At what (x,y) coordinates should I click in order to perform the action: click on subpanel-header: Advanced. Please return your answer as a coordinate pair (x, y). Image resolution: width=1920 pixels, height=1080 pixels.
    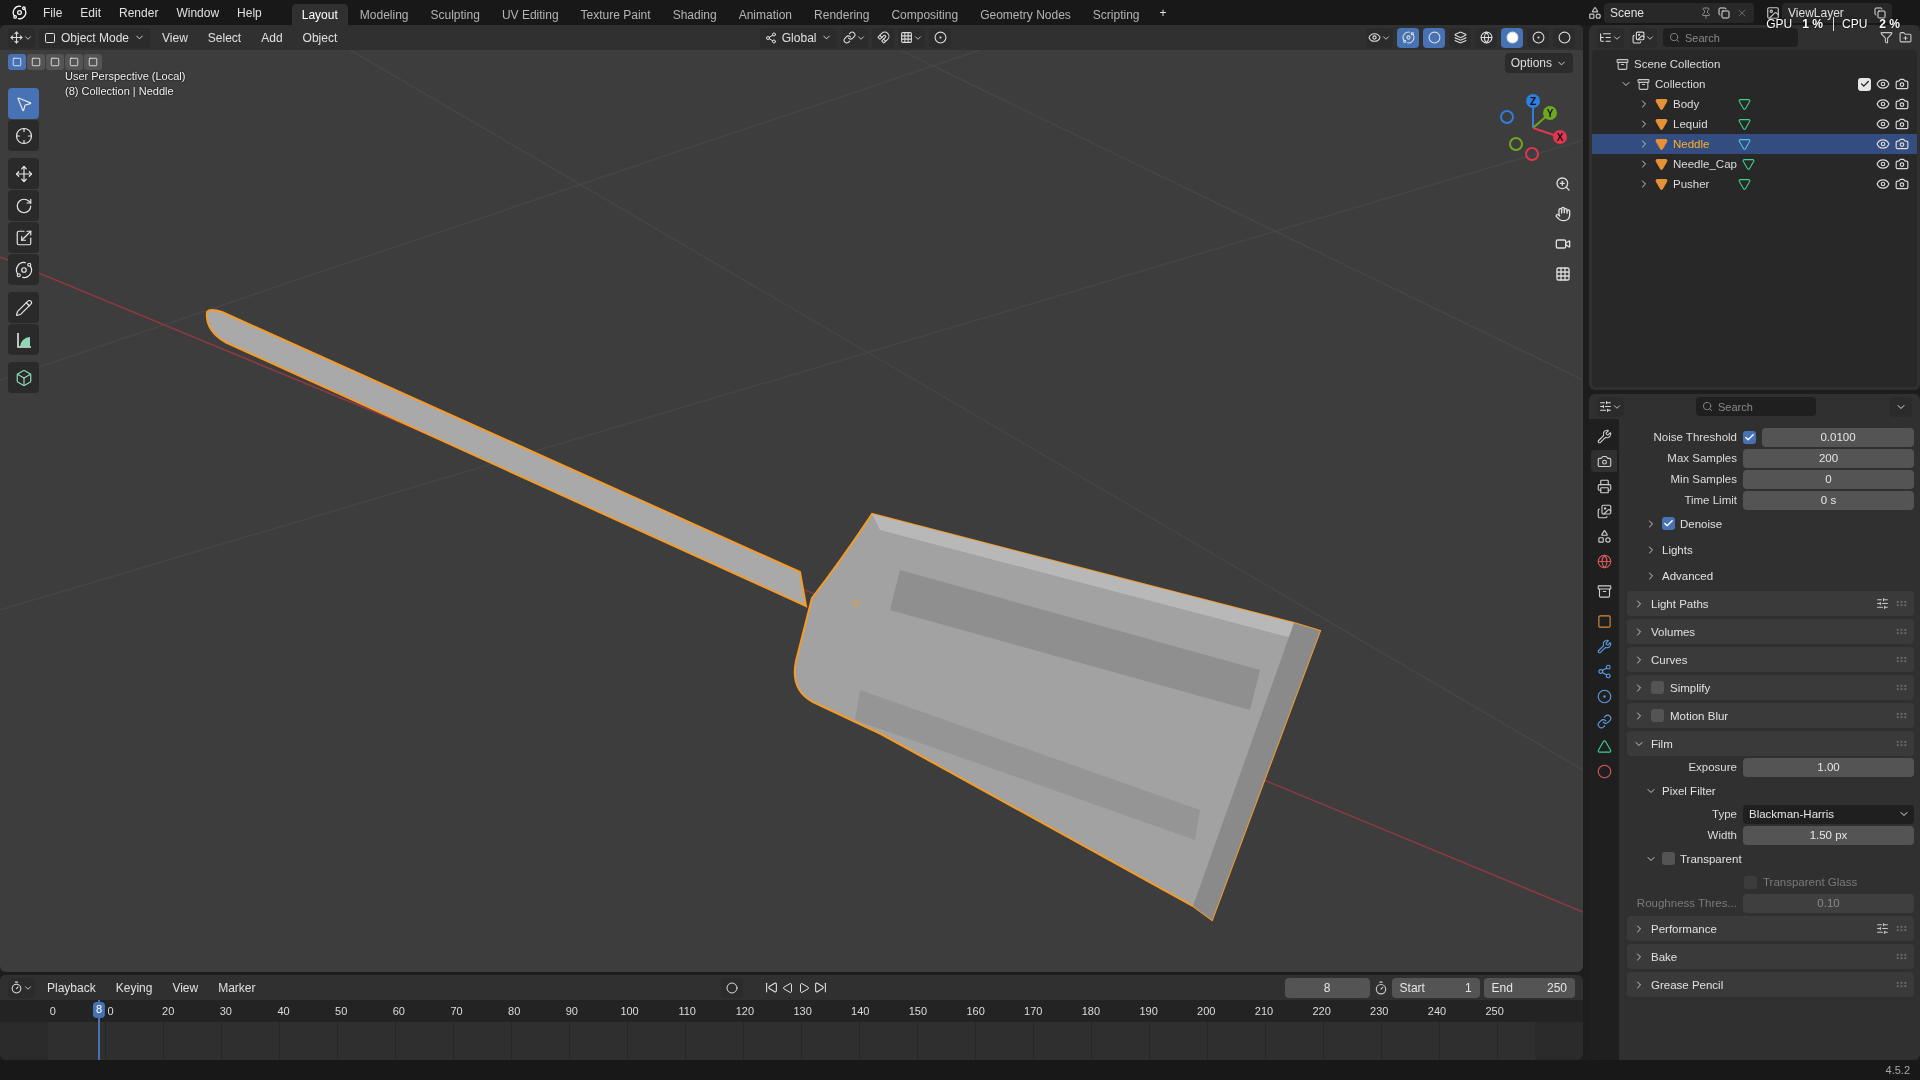
    Looking at the image, I should click on (1688, 575).